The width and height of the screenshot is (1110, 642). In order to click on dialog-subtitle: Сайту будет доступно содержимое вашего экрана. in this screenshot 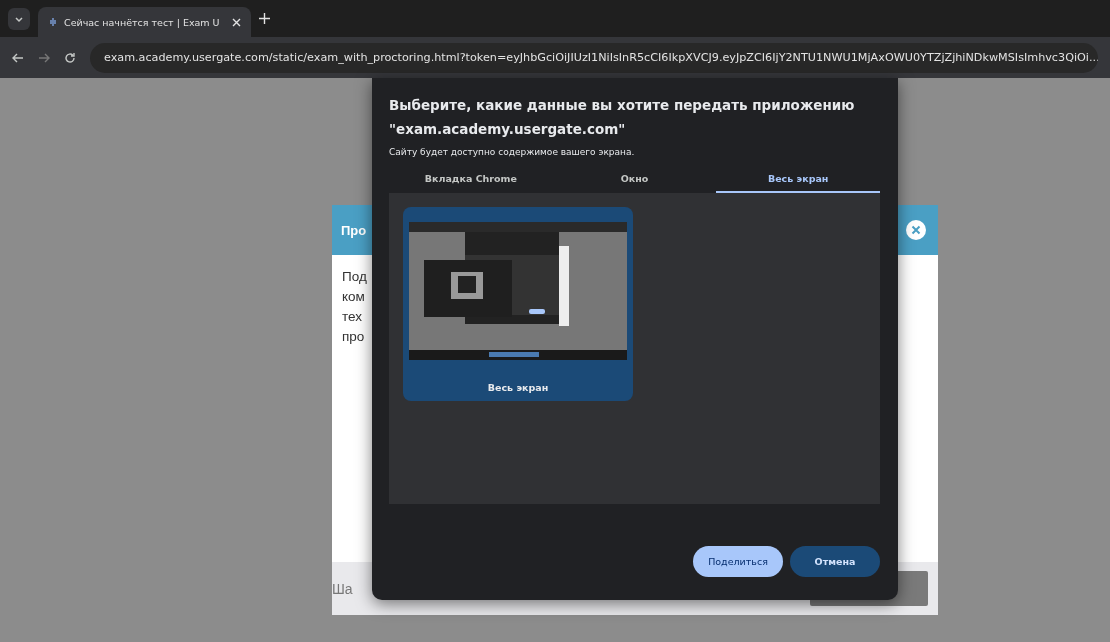, I will do `click(512, 152)`.